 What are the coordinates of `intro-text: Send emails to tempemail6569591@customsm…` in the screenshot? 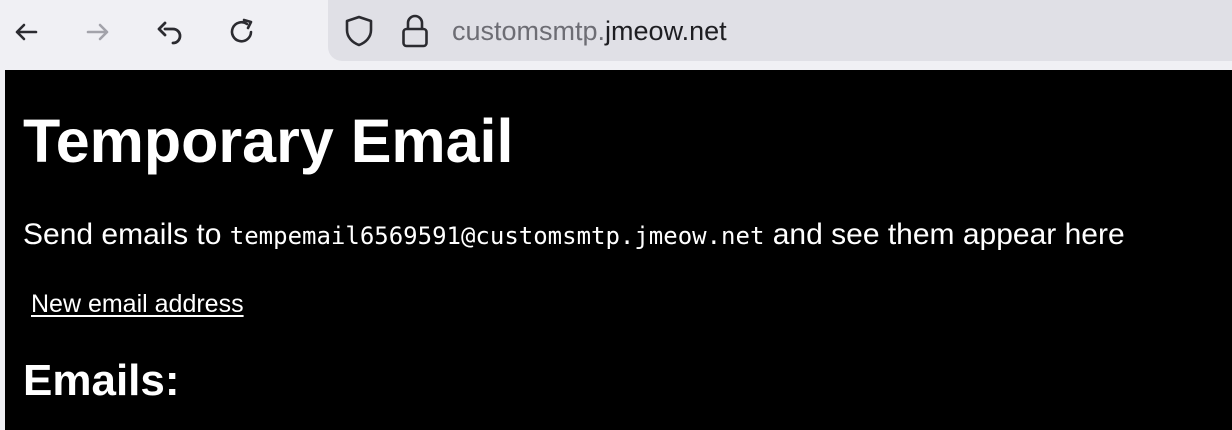 It's located at (574, 235).